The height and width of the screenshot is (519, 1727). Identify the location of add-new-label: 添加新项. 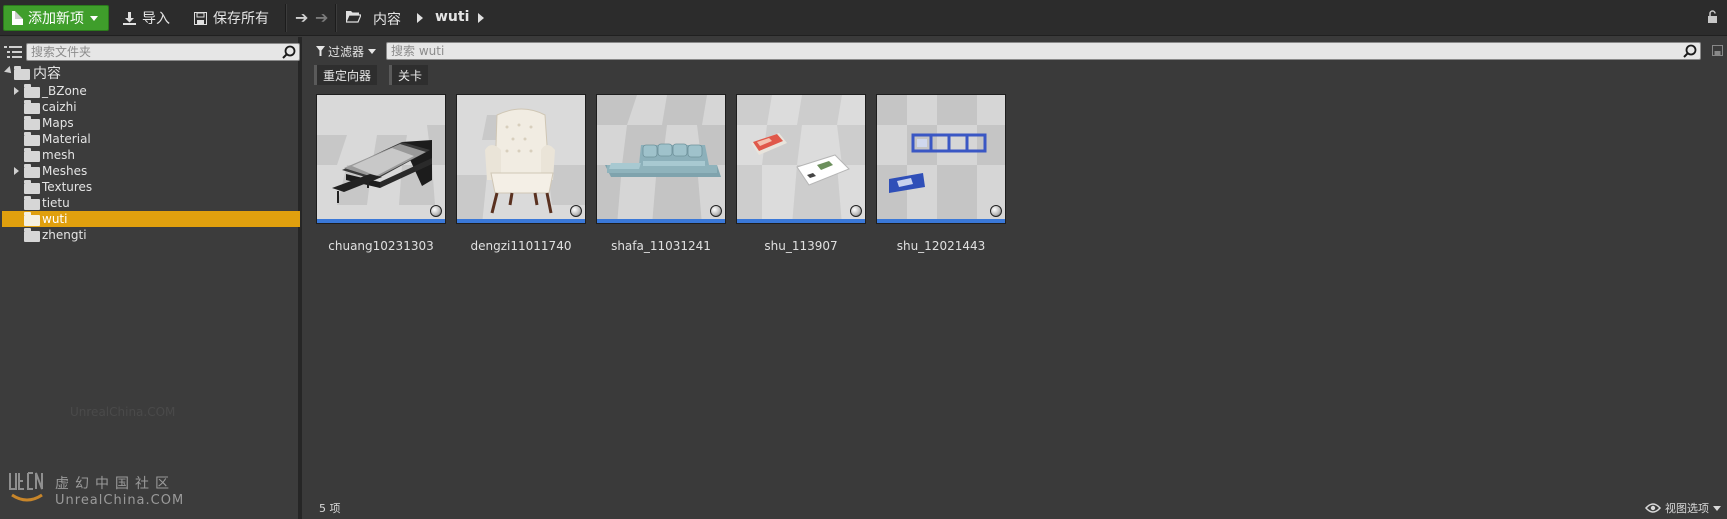
(56, 19).